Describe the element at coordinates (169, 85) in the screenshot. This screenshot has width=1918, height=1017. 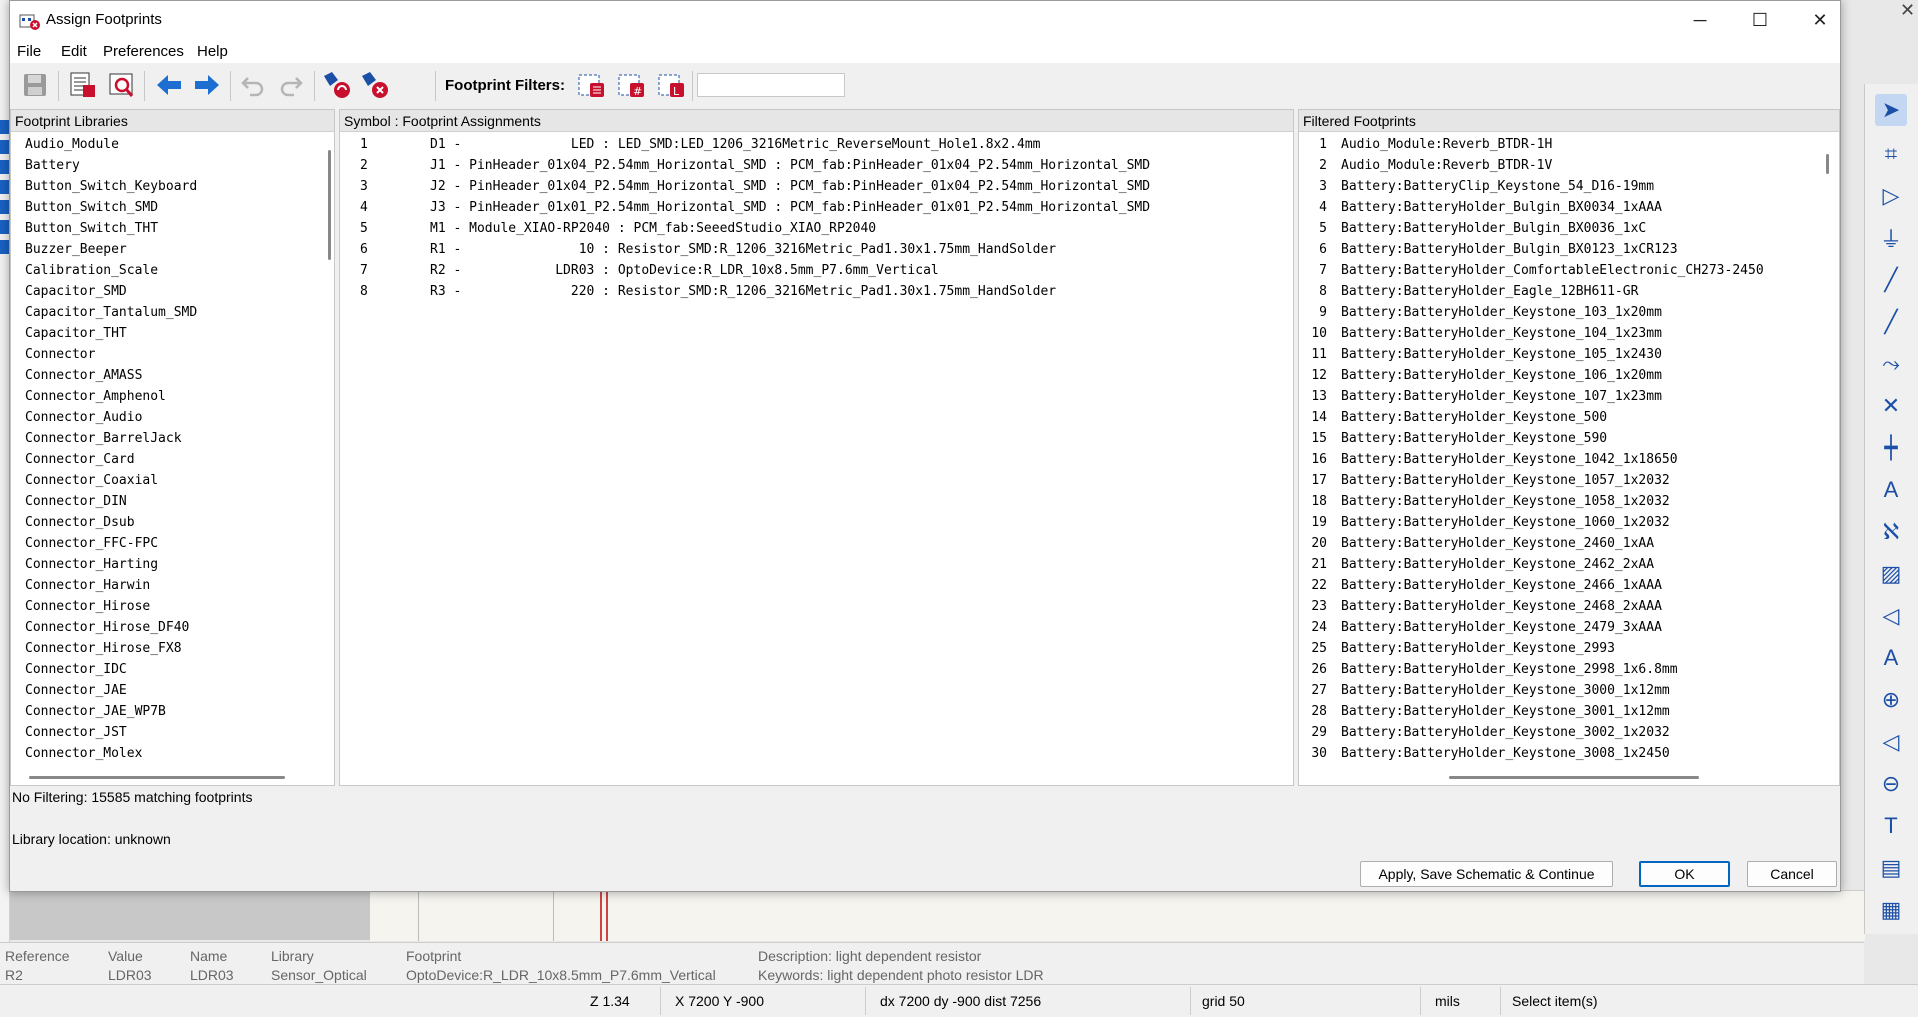
I see `previous-arrow-icon` at that location.